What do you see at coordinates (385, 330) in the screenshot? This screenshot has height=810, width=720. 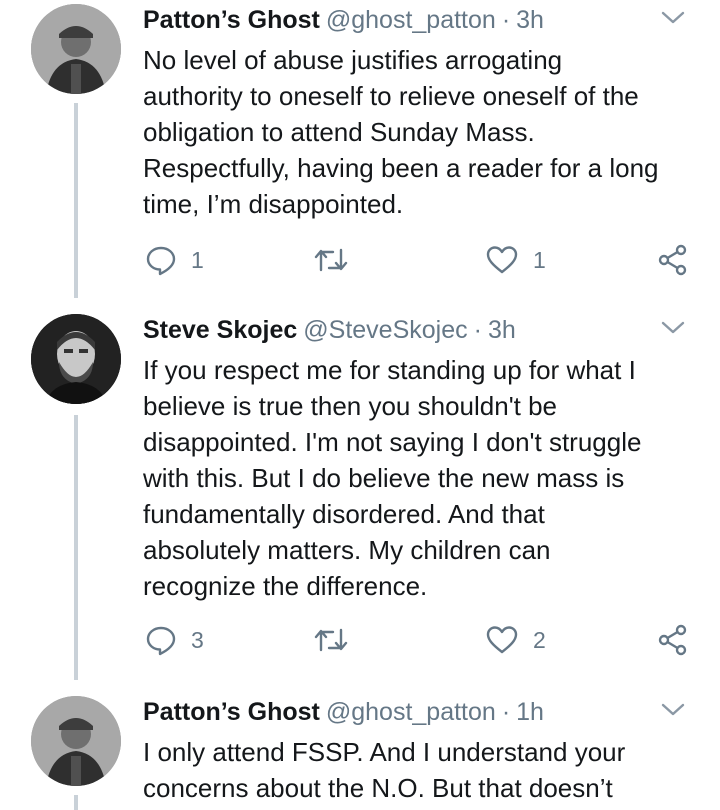 I see `username: @SteveSkojec` at bounding box center [385, 330].